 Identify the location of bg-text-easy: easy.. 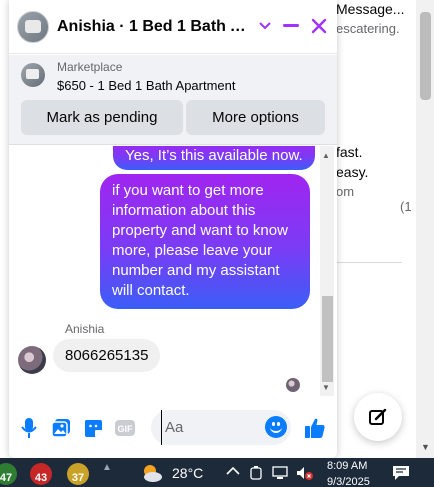
(352, 172).